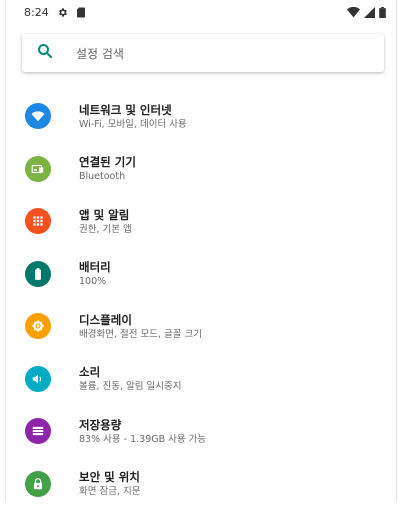  I want to click on search-icon, so click(45, 53).